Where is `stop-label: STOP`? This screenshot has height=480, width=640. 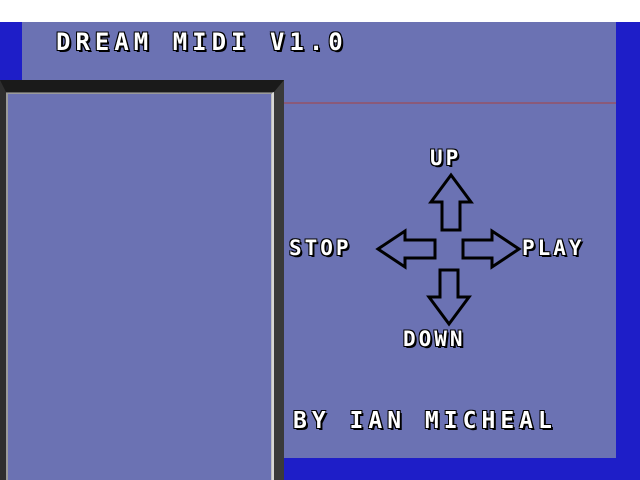
stop-label: STOP is located at coordinates (320, 248).